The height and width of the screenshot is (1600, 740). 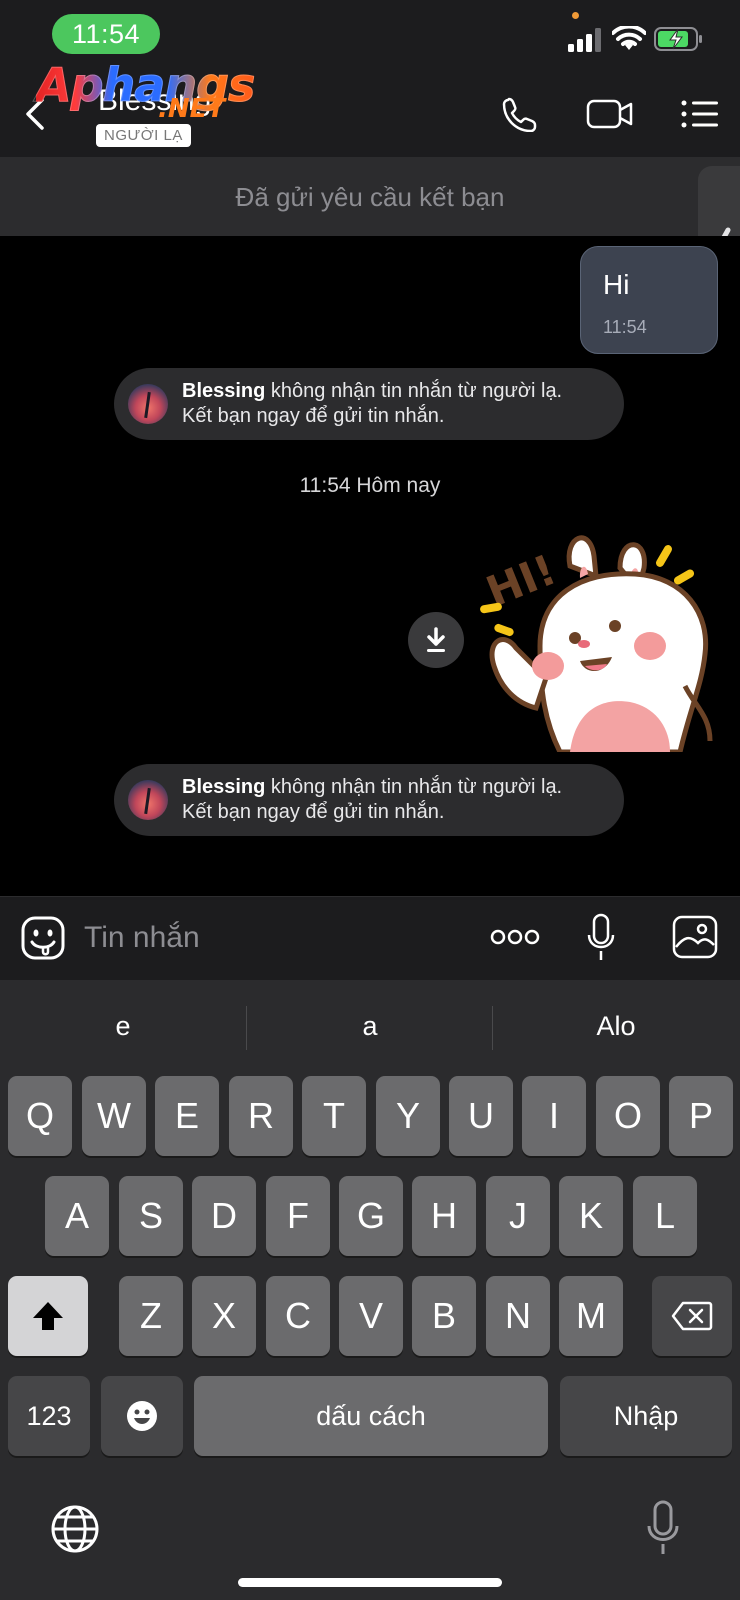 I want to click on status-time: 11:54, so click(x=106, y=34).